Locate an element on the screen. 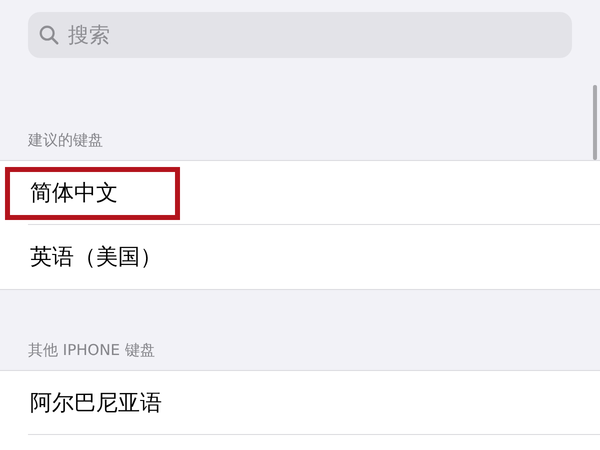 The width and height of the screenshot is (600, 450). keyboard-item: 阿尔巴尼亚语 is located at coordinates (96, 403).